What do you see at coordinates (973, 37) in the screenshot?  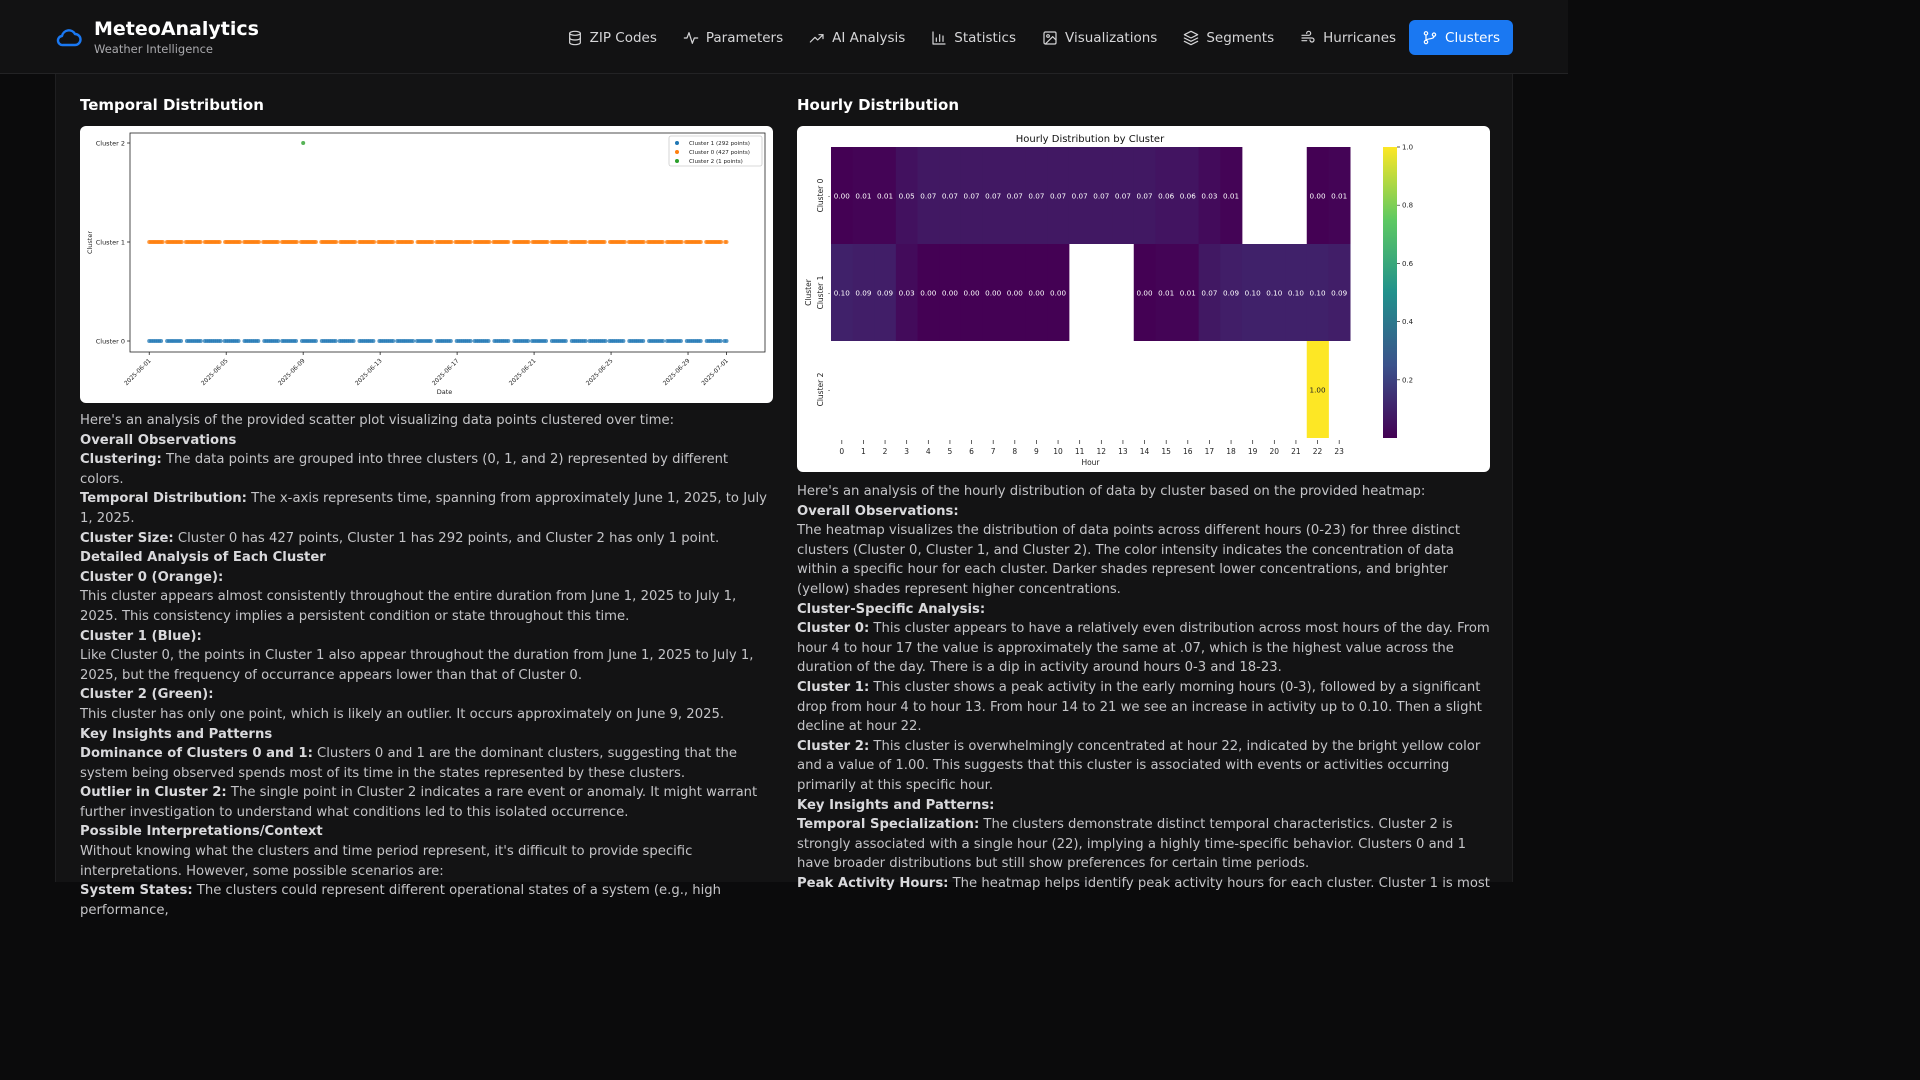 I see `nav-statistics: Statistics` at bounding box center [973, 37].